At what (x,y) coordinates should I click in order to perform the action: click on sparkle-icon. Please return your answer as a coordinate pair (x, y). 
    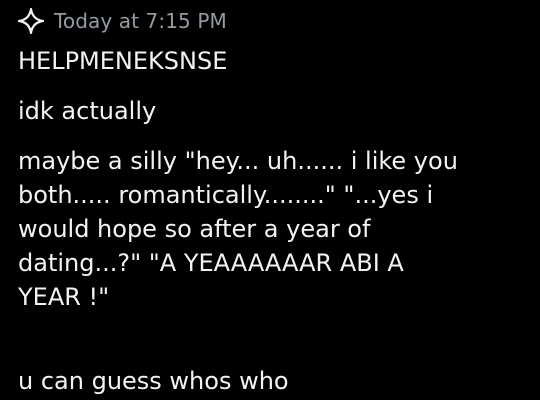
    Looking at the image, I should click on (31, 21).